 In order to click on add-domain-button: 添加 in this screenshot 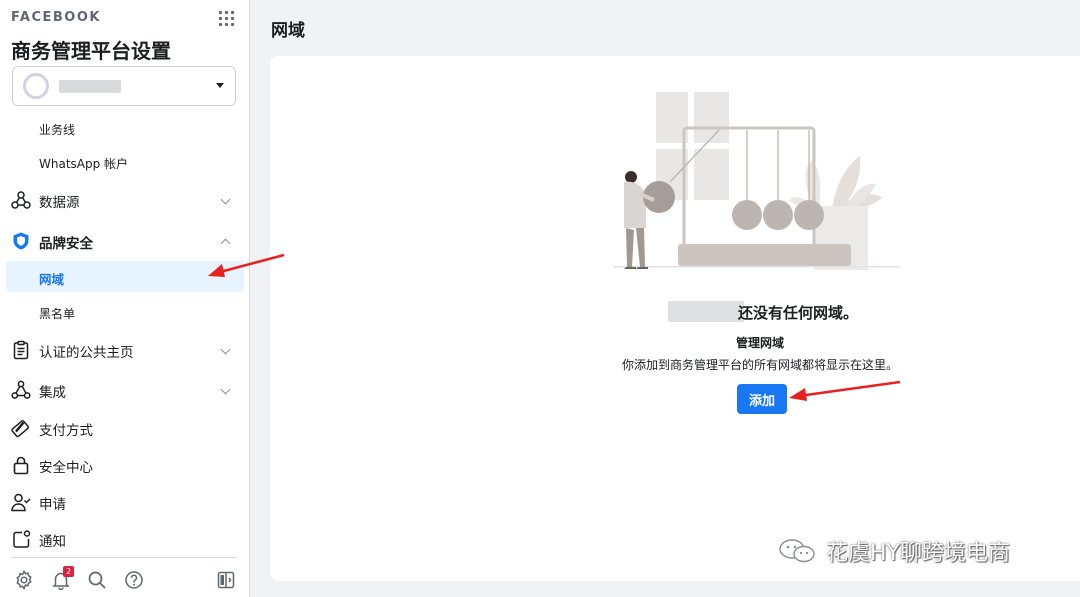, I will do `click(762, 399)`.